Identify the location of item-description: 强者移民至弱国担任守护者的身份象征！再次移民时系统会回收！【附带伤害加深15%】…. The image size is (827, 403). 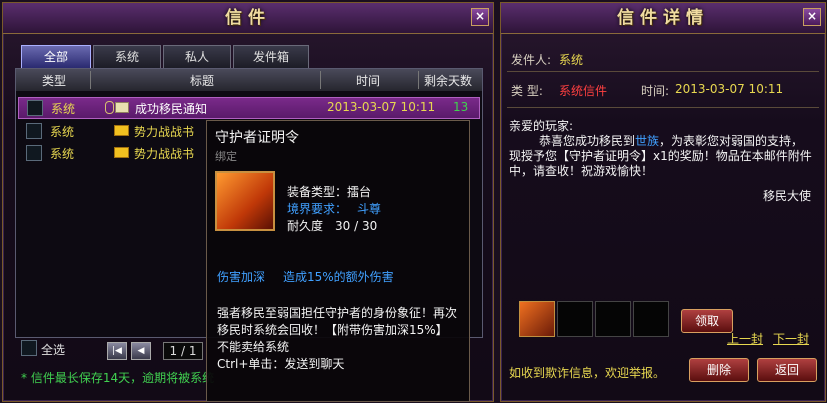
(339, 339).